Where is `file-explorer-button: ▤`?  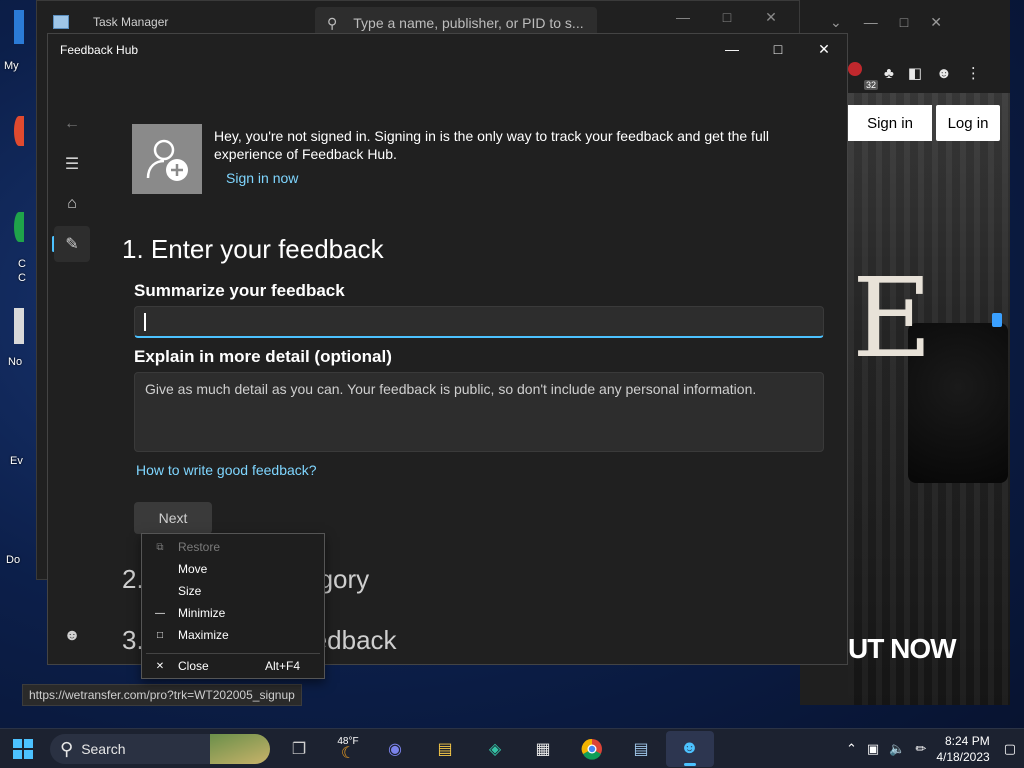
file-explorer-button: ▤ is located at coordinates (445, 749).